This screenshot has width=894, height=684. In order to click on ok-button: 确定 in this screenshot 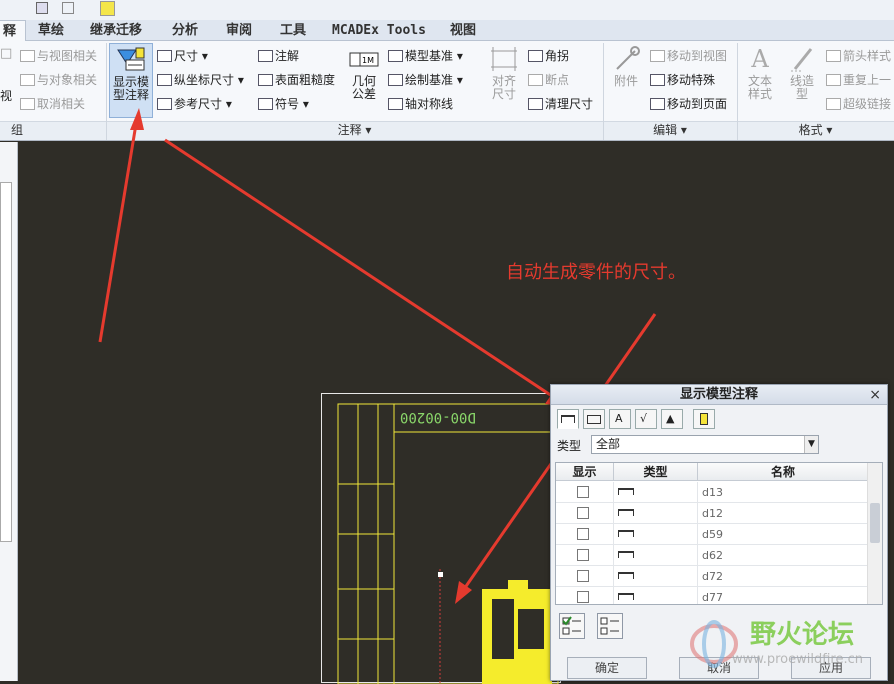, I will do `click(607, 668)`.